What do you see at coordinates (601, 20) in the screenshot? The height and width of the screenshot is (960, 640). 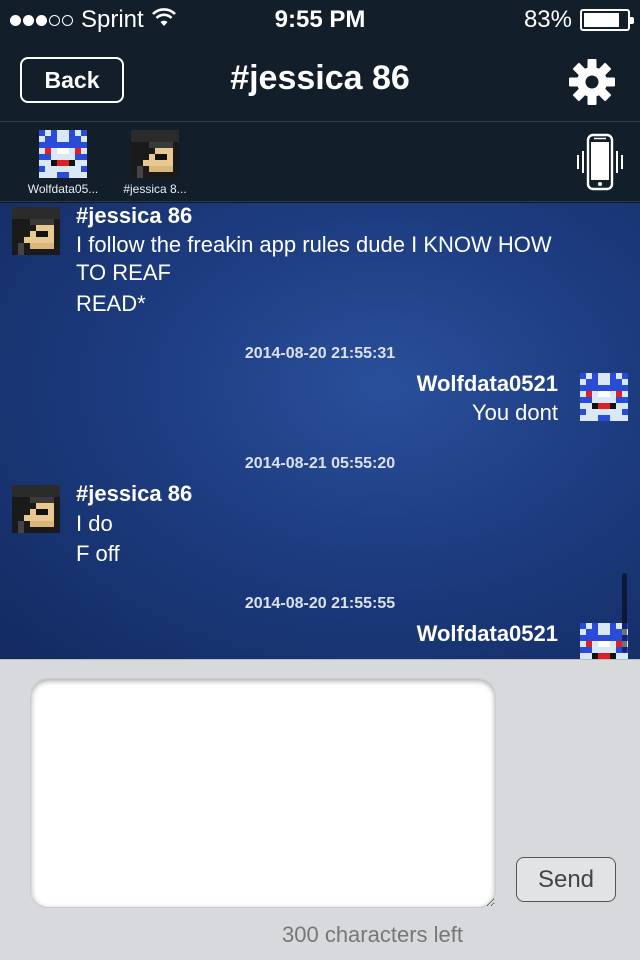 I see `battery-level` at bounding box center [601, 20].